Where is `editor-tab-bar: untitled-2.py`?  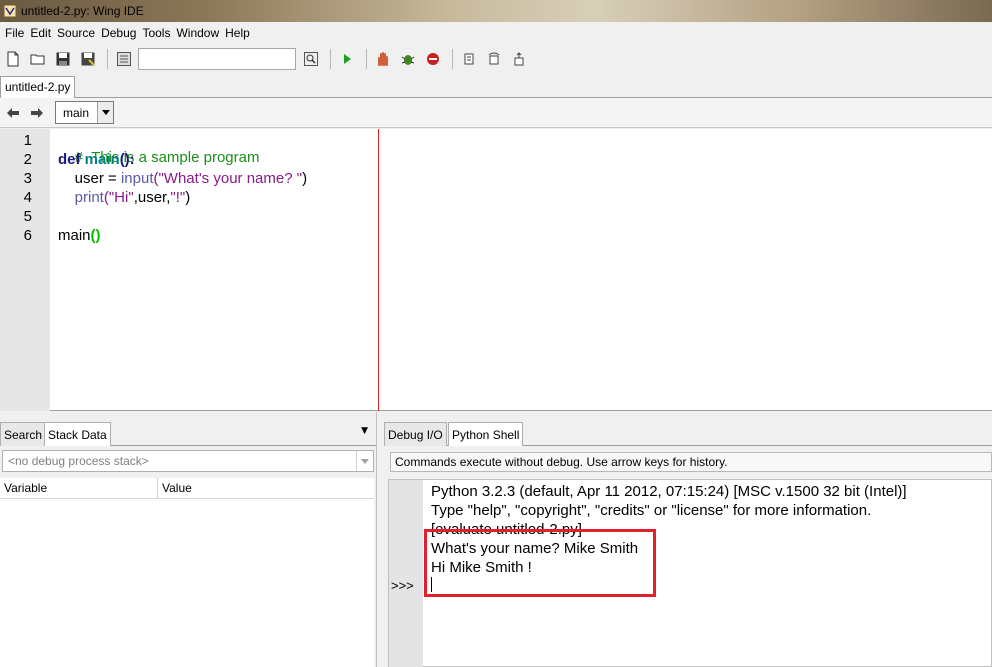 editor-tab-bar: untitled-2.py is located at coordinates (496, 86).